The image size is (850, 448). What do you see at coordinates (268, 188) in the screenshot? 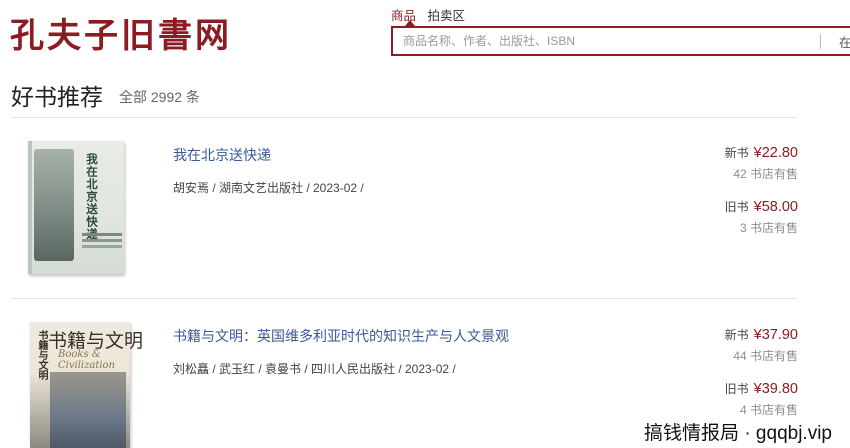
I see `book-meta: 胡安焉 / 湖南文艺出版社 / 2023-02 /` at bounding box center [268, 188].